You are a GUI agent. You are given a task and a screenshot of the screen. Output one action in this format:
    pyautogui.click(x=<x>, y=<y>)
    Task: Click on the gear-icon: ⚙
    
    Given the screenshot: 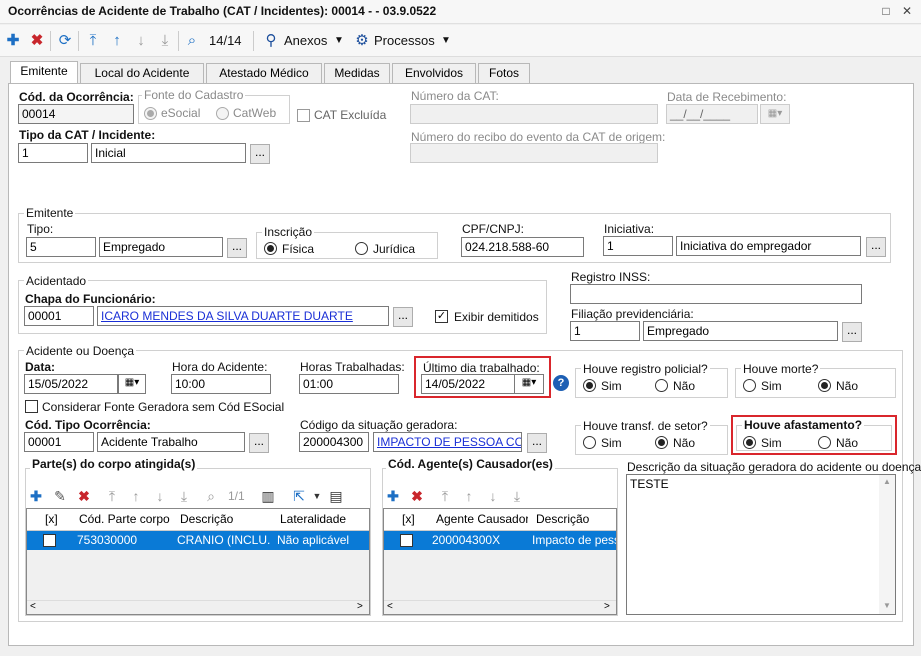 What is the action you would take?
    pyautogui.click(x=362, y=41)
    